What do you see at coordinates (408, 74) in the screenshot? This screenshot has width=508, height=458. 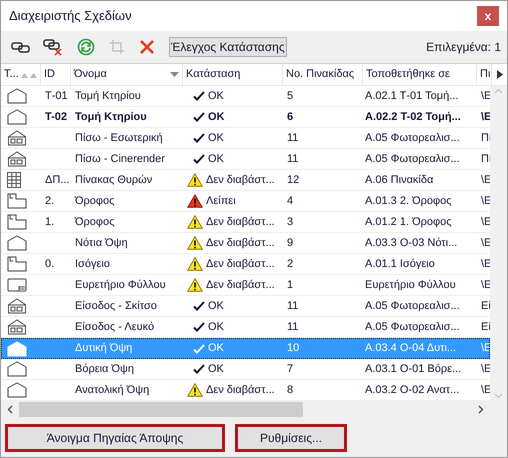 I see `column-header: Τοποθετήθηκε σε` at bounding box center [408, 74].